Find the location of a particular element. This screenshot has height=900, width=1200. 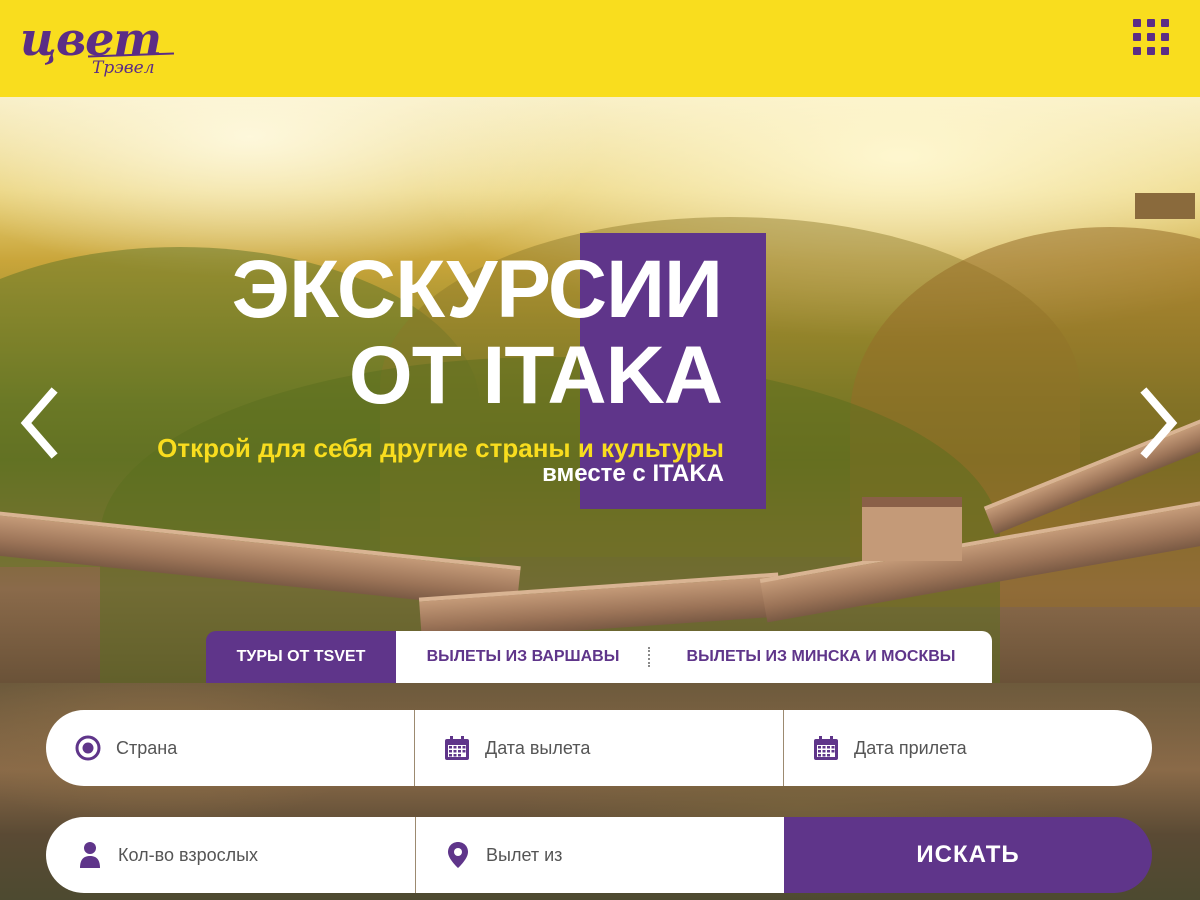

map-pin-icon is located at coordinates (458, 855).